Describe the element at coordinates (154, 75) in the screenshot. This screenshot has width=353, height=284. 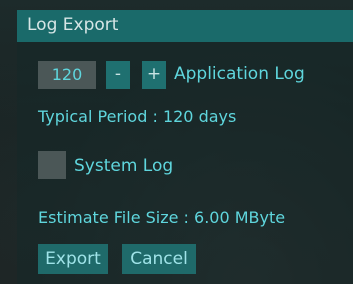
I see `increment-button: +` at that location.